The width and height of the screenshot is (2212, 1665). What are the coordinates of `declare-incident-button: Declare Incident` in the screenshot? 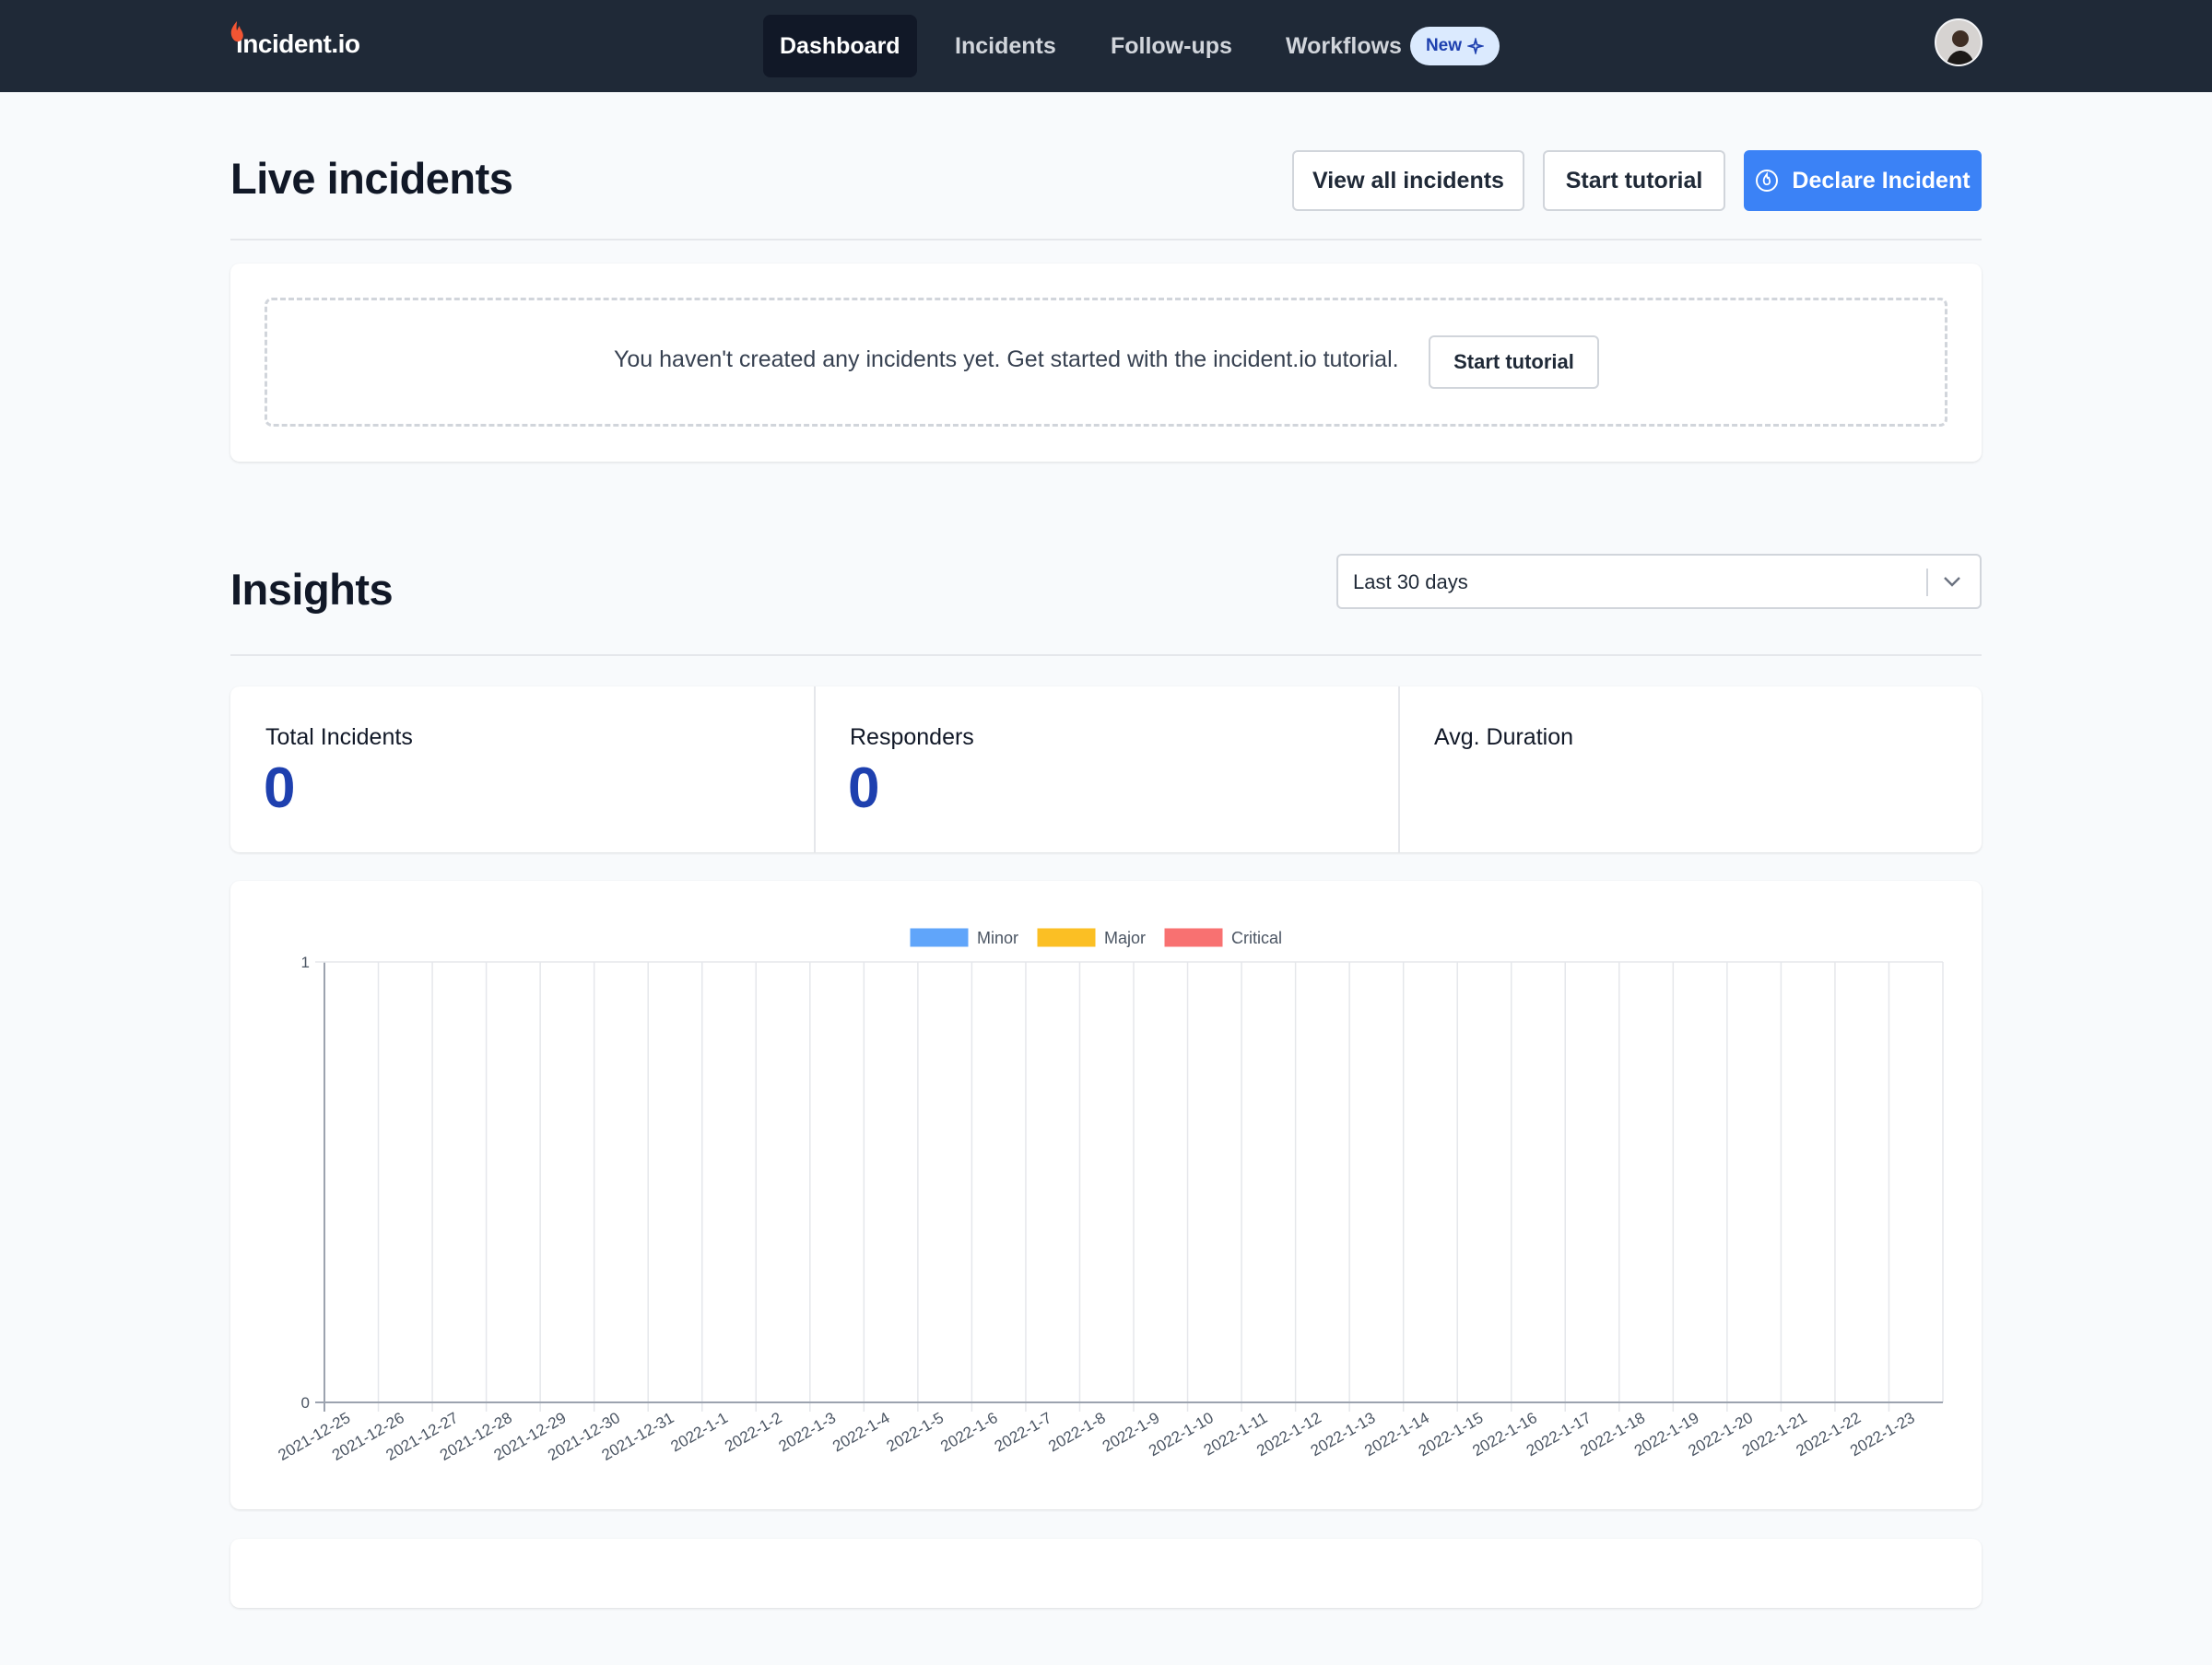 It's located at (1863, 180).